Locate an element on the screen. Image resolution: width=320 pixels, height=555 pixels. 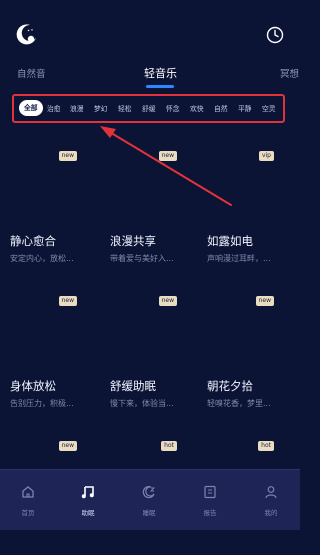
nav-label: 助眠 is located at coordinates (88, 513).